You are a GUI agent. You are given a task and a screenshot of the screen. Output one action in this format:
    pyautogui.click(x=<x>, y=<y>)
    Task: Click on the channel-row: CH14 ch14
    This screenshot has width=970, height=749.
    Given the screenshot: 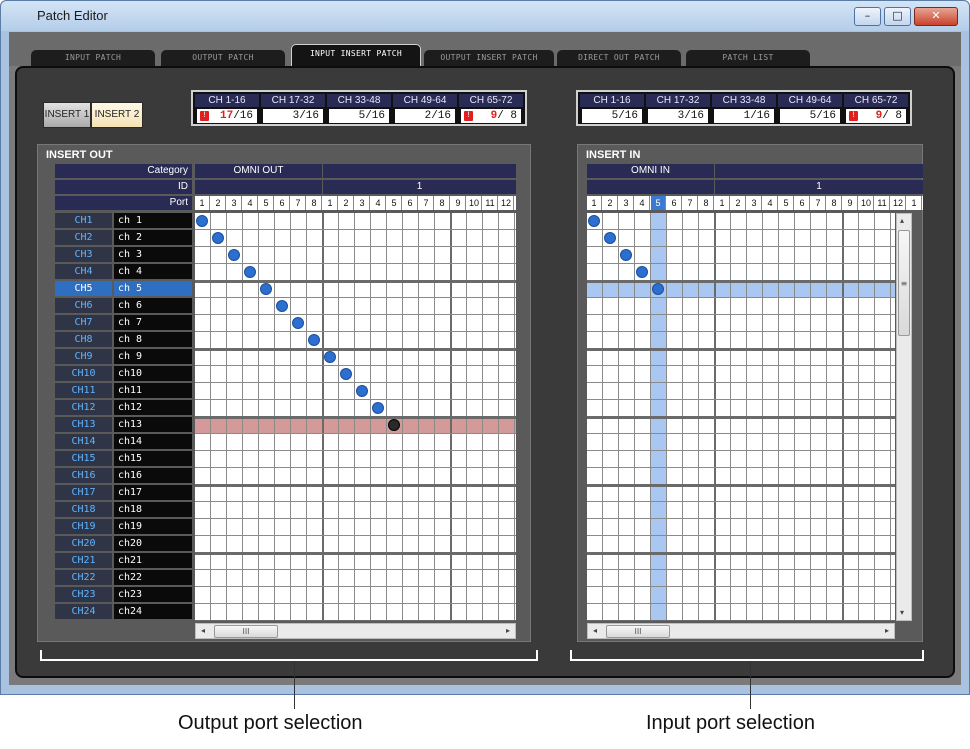 What is the action you would take?
    pyautogui.click(x=123, y=441)
    